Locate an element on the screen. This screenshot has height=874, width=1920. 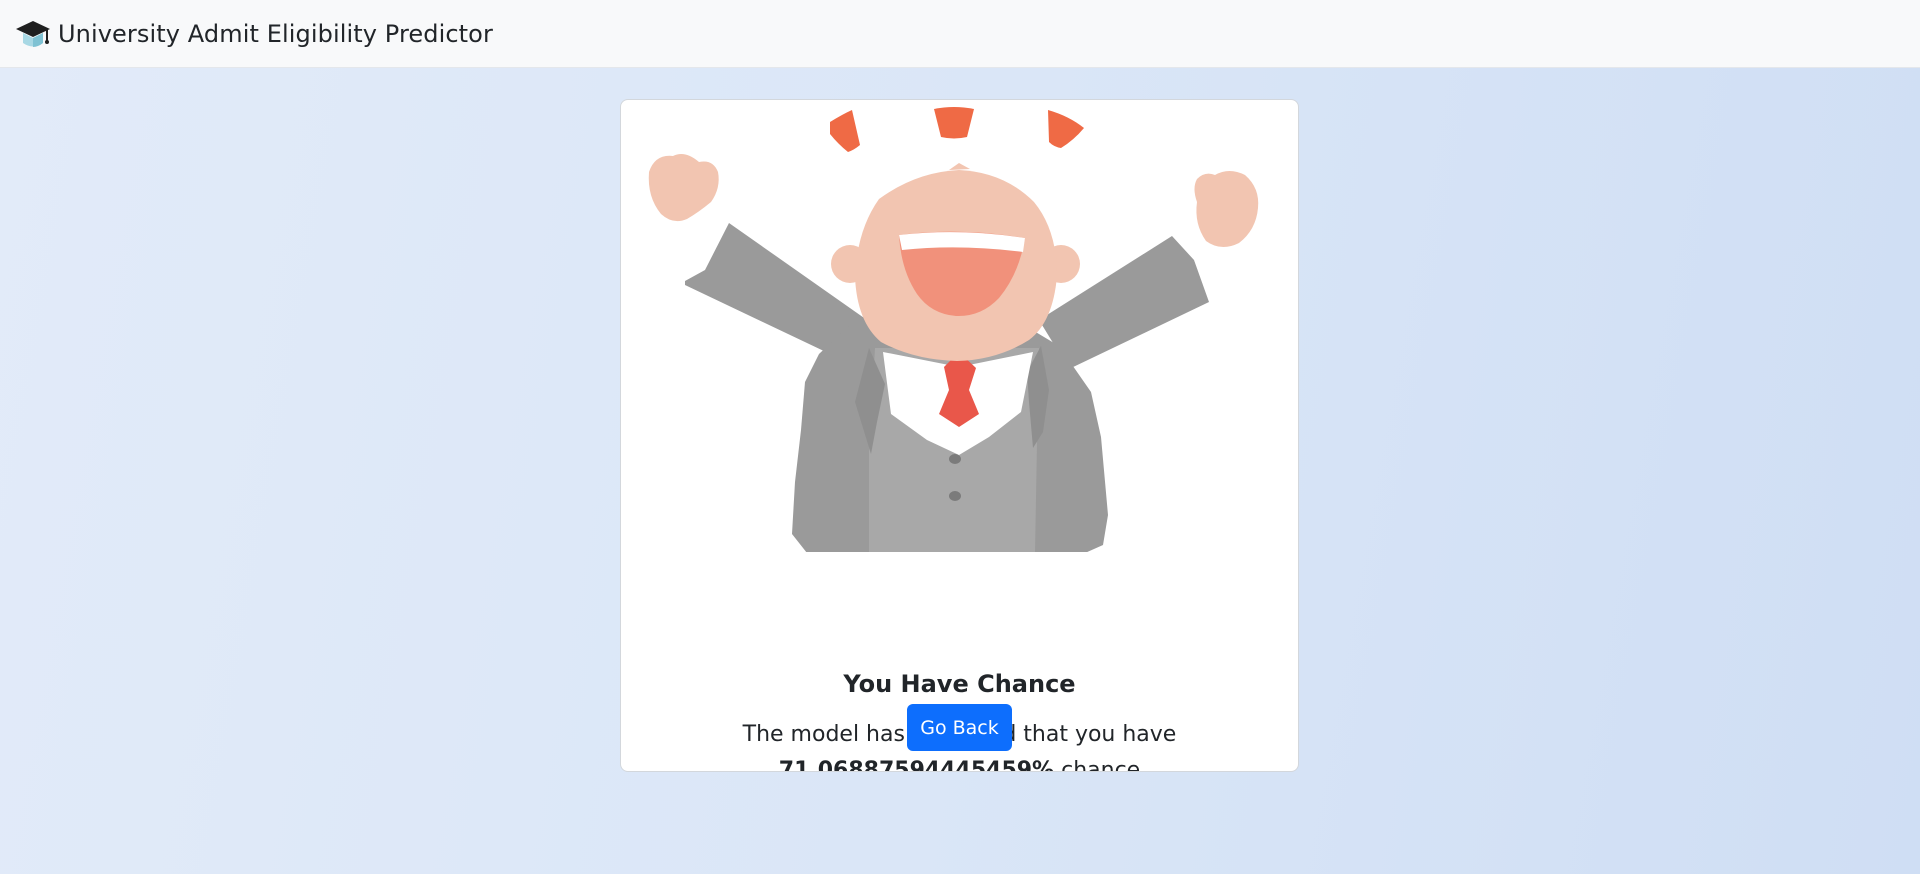
celebration-mark-center is located at coordinates (954, 123).